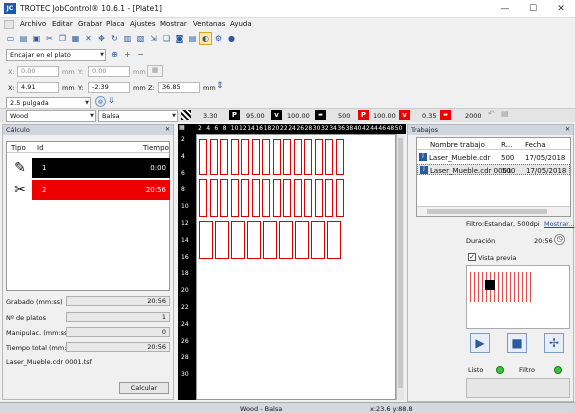  I want to click on print-icon: ▤, so click(192, 38).